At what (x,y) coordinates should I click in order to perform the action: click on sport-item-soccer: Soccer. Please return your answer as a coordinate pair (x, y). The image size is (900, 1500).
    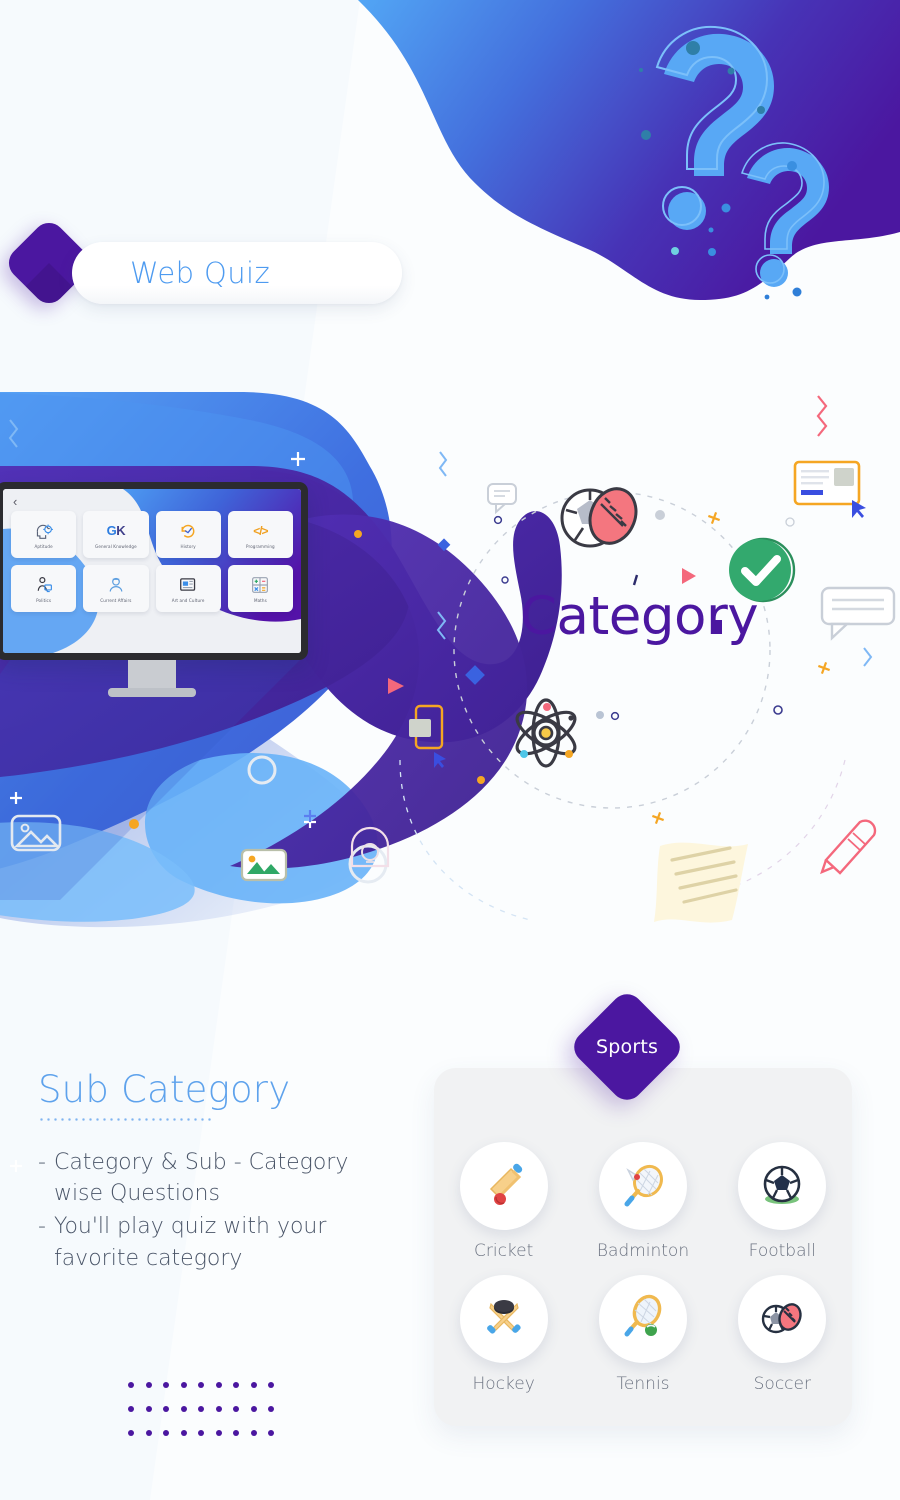
    Looking at the image, I should click on (782, 1334).